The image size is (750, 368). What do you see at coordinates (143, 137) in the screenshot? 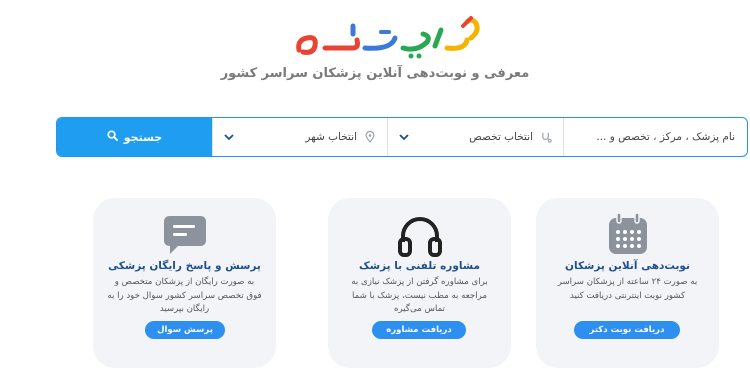
I see `search-button-label: جستجو` at bounding box center [143, 137].